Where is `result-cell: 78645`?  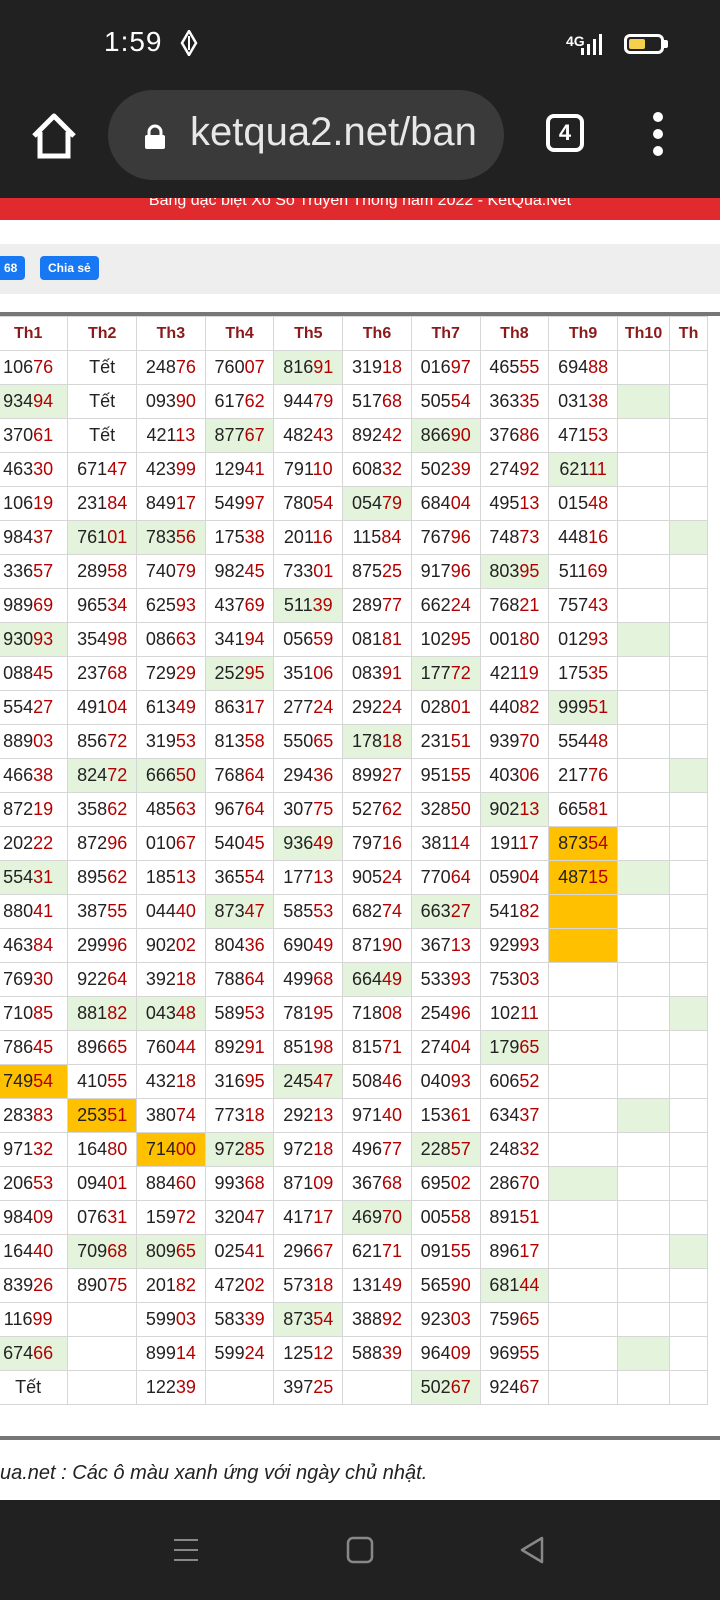
result-cell: 78645 is located at coordinates (34, 1047).